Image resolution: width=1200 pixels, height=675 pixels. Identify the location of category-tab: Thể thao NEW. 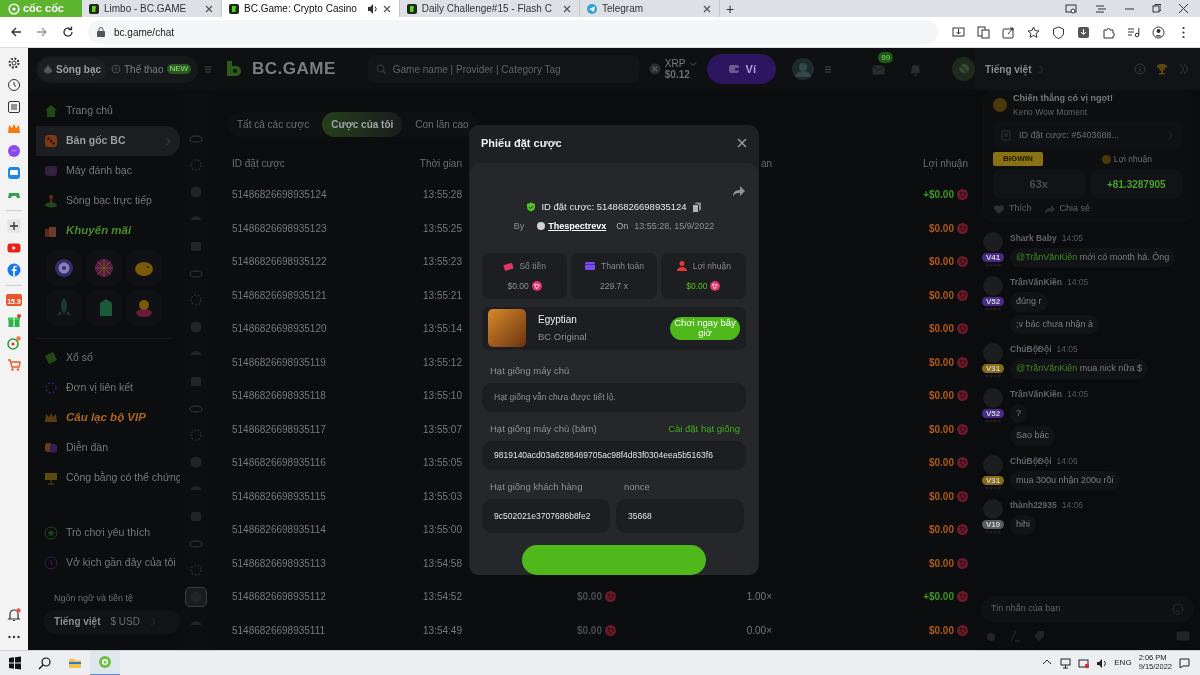
(151, 69).